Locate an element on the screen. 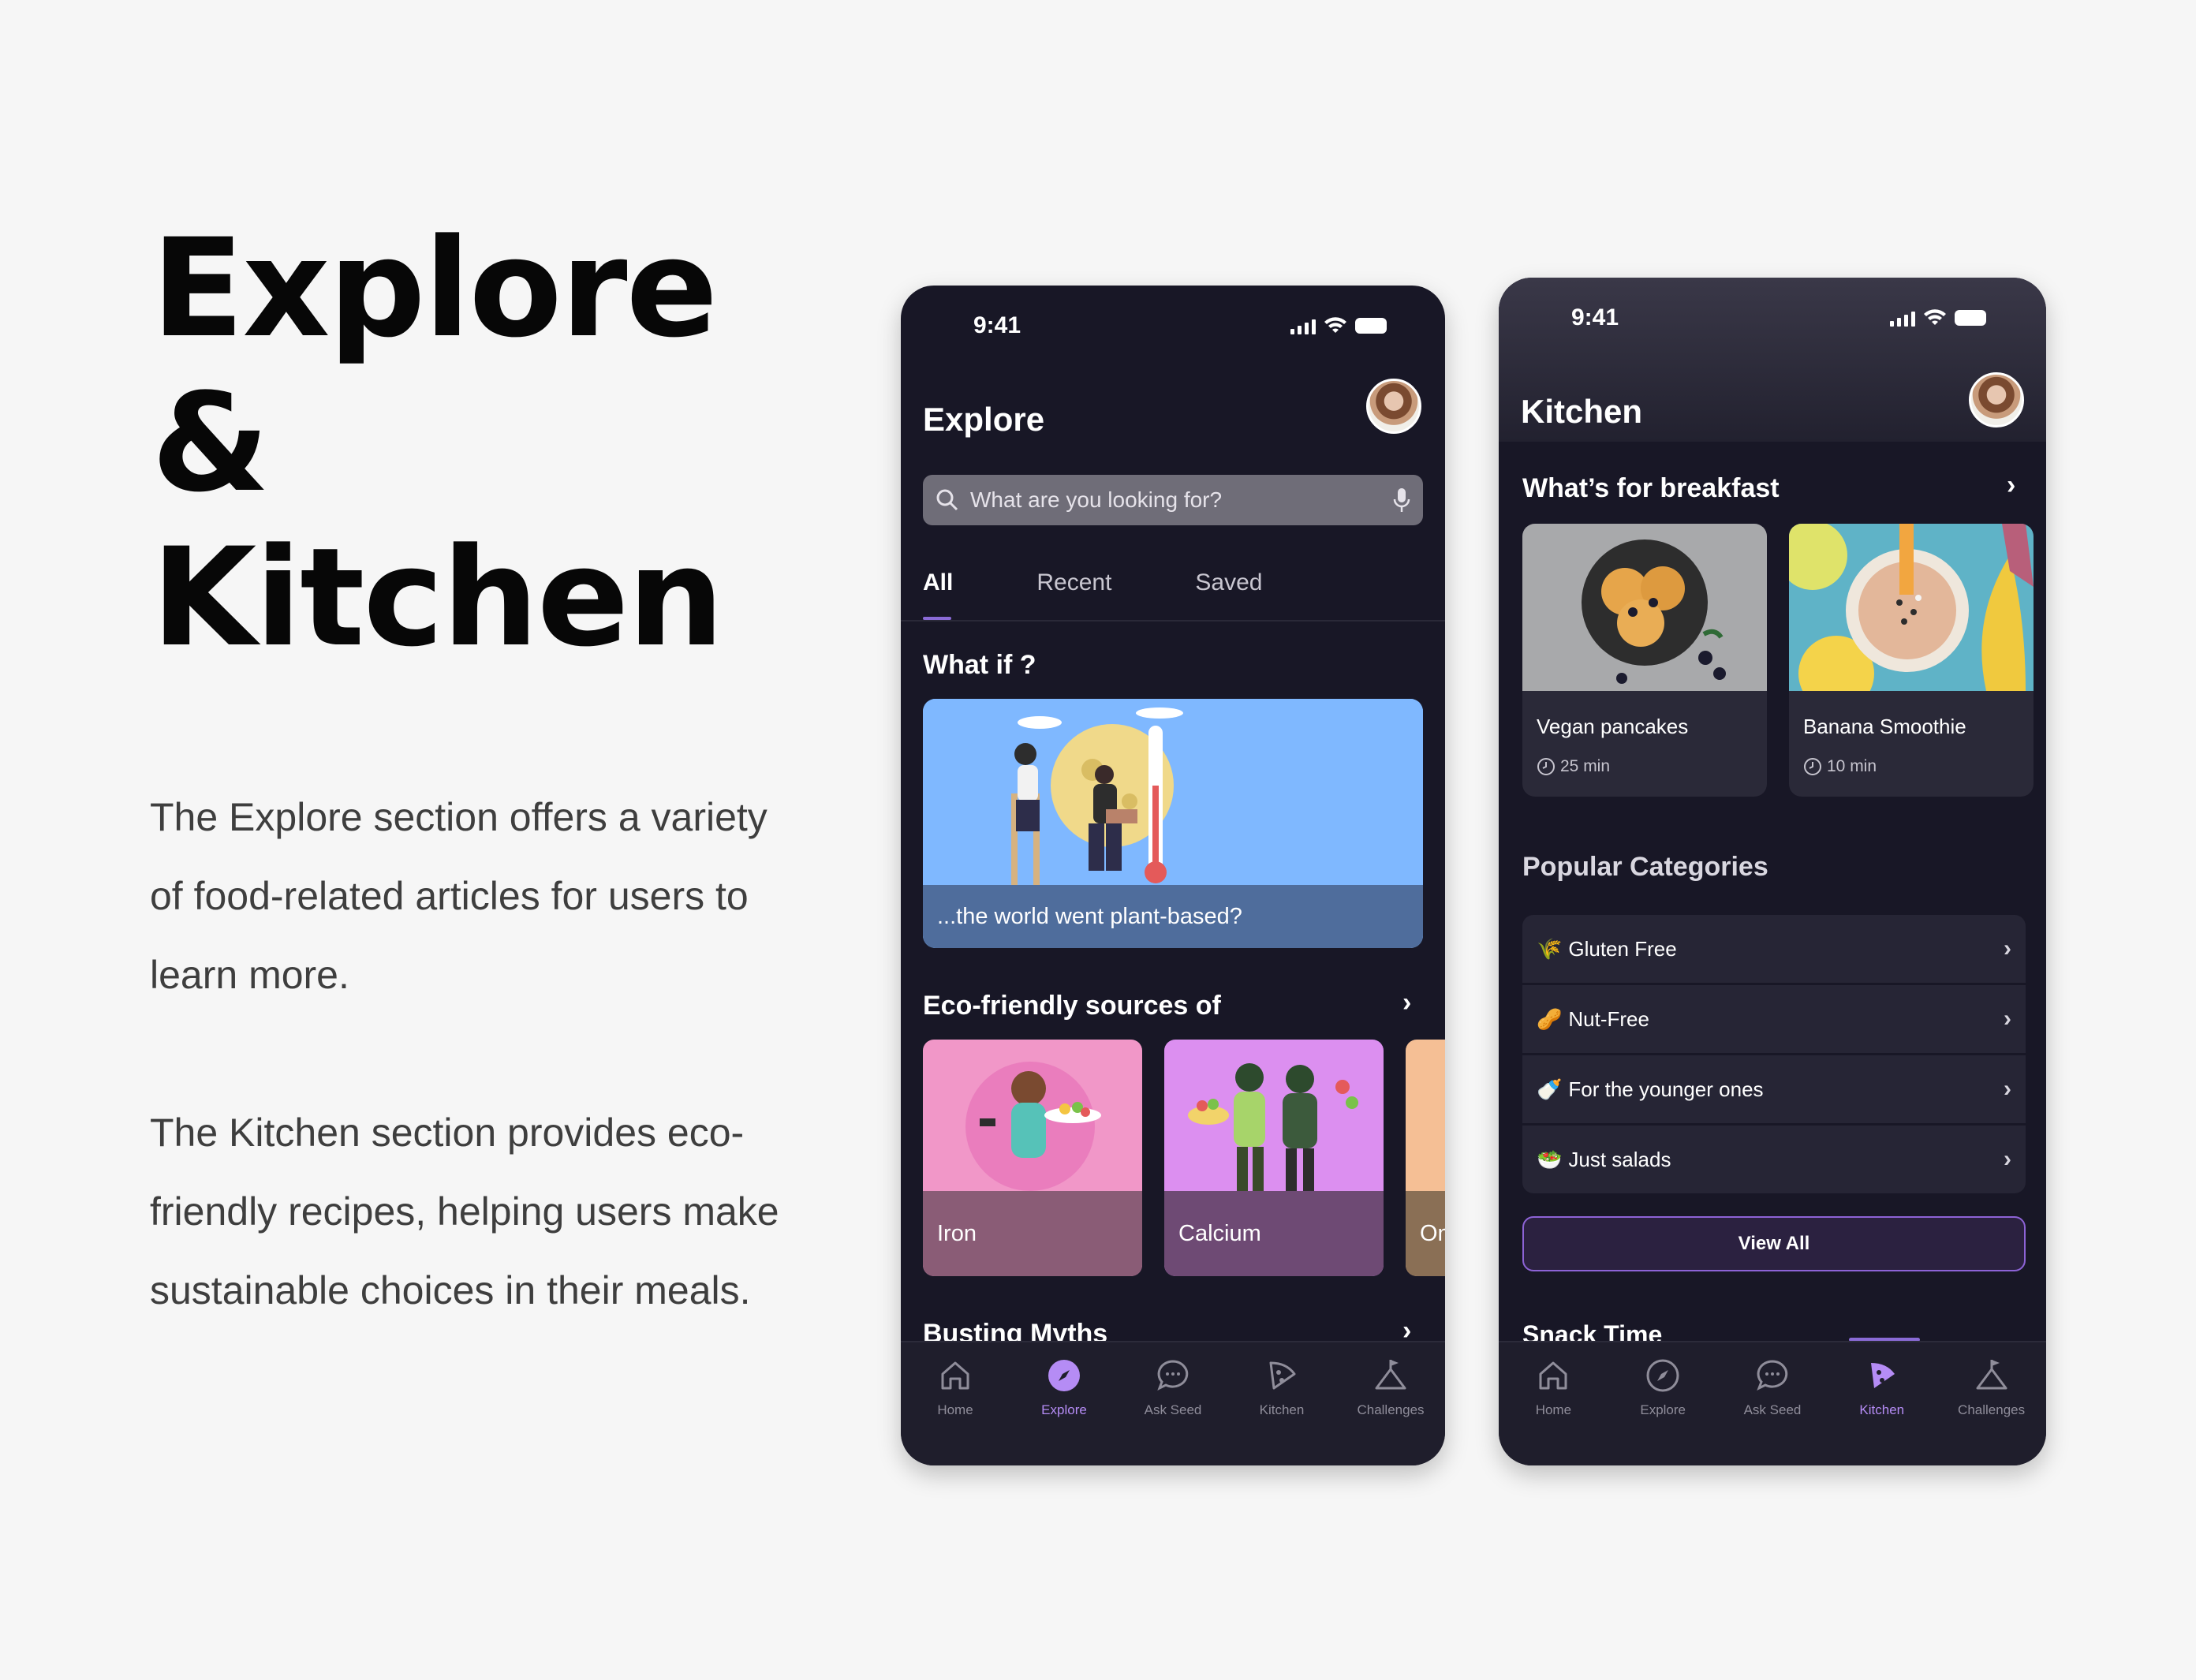 The height and width of the screenshot is (1680, 2196). category-label: Gluten Free is located at coordinates (1623, 948).